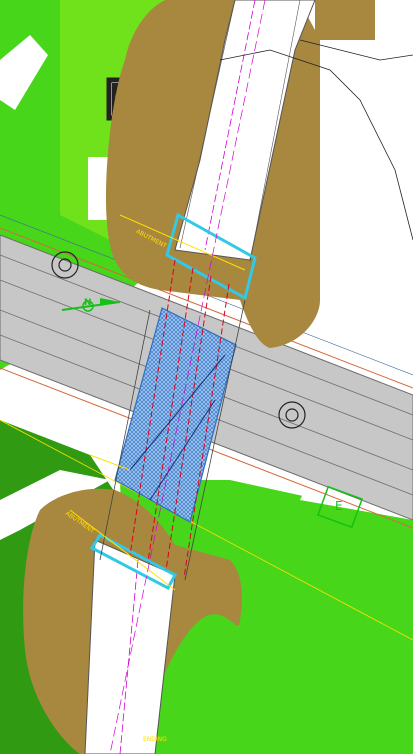 The height and width of the screenshot is (754, 413). Describe the element at coordinates (155, 739) in the screenshot. I see `ending-label-bottom: ENDING` at that location.